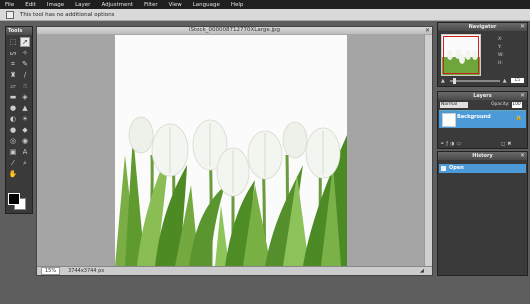 The width and height of the screenshot is (530, 304). I want to click on layers-title-text: Layers, so click(482, 96).